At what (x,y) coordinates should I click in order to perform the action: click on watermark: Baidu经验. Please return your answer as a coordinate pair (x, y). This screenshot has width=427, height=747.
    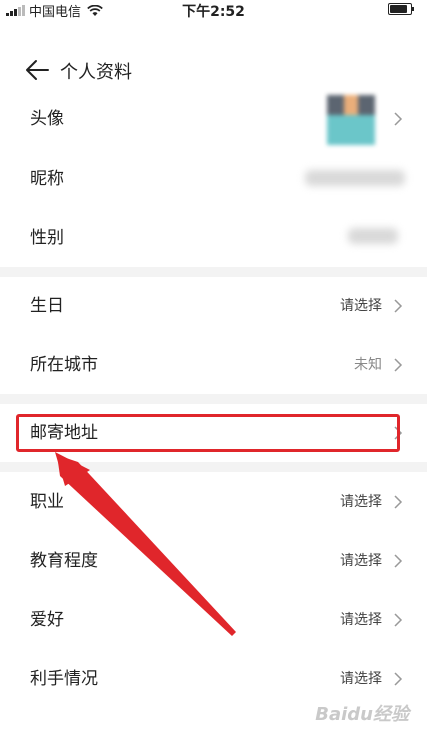
    Looking at the image, I should click on (362, 714).